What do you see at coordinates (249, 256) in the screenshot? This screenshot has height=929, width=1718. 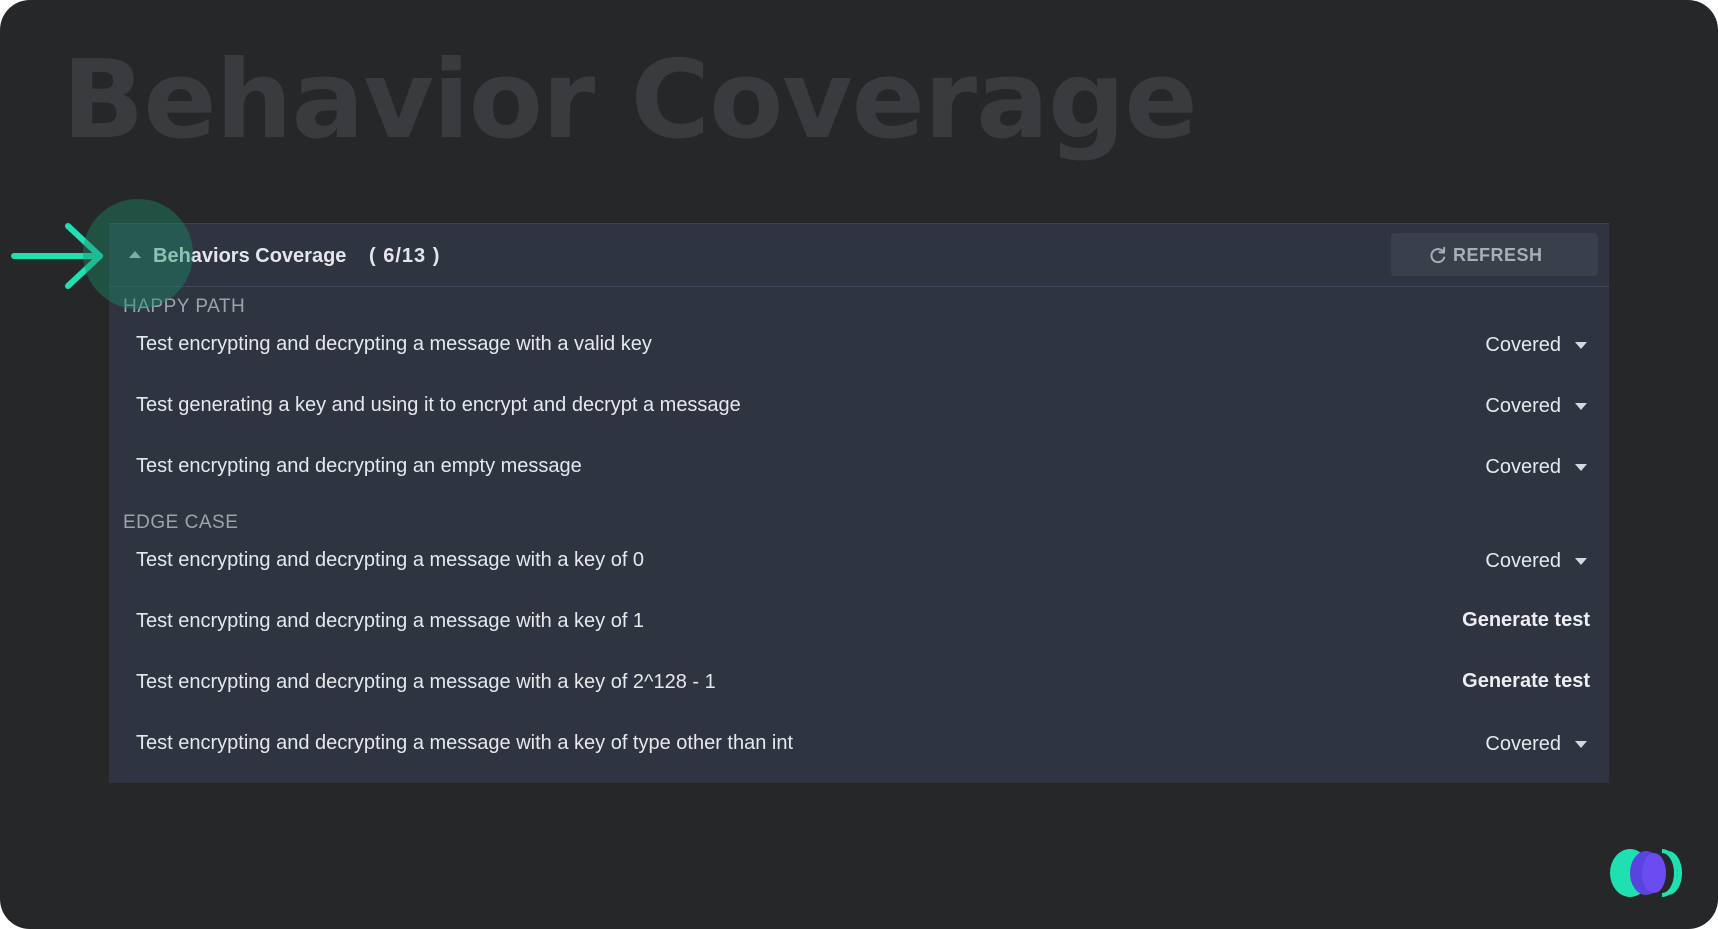 I see `panel-title: Behaviors Coverage` at bounding box center [249, 256].